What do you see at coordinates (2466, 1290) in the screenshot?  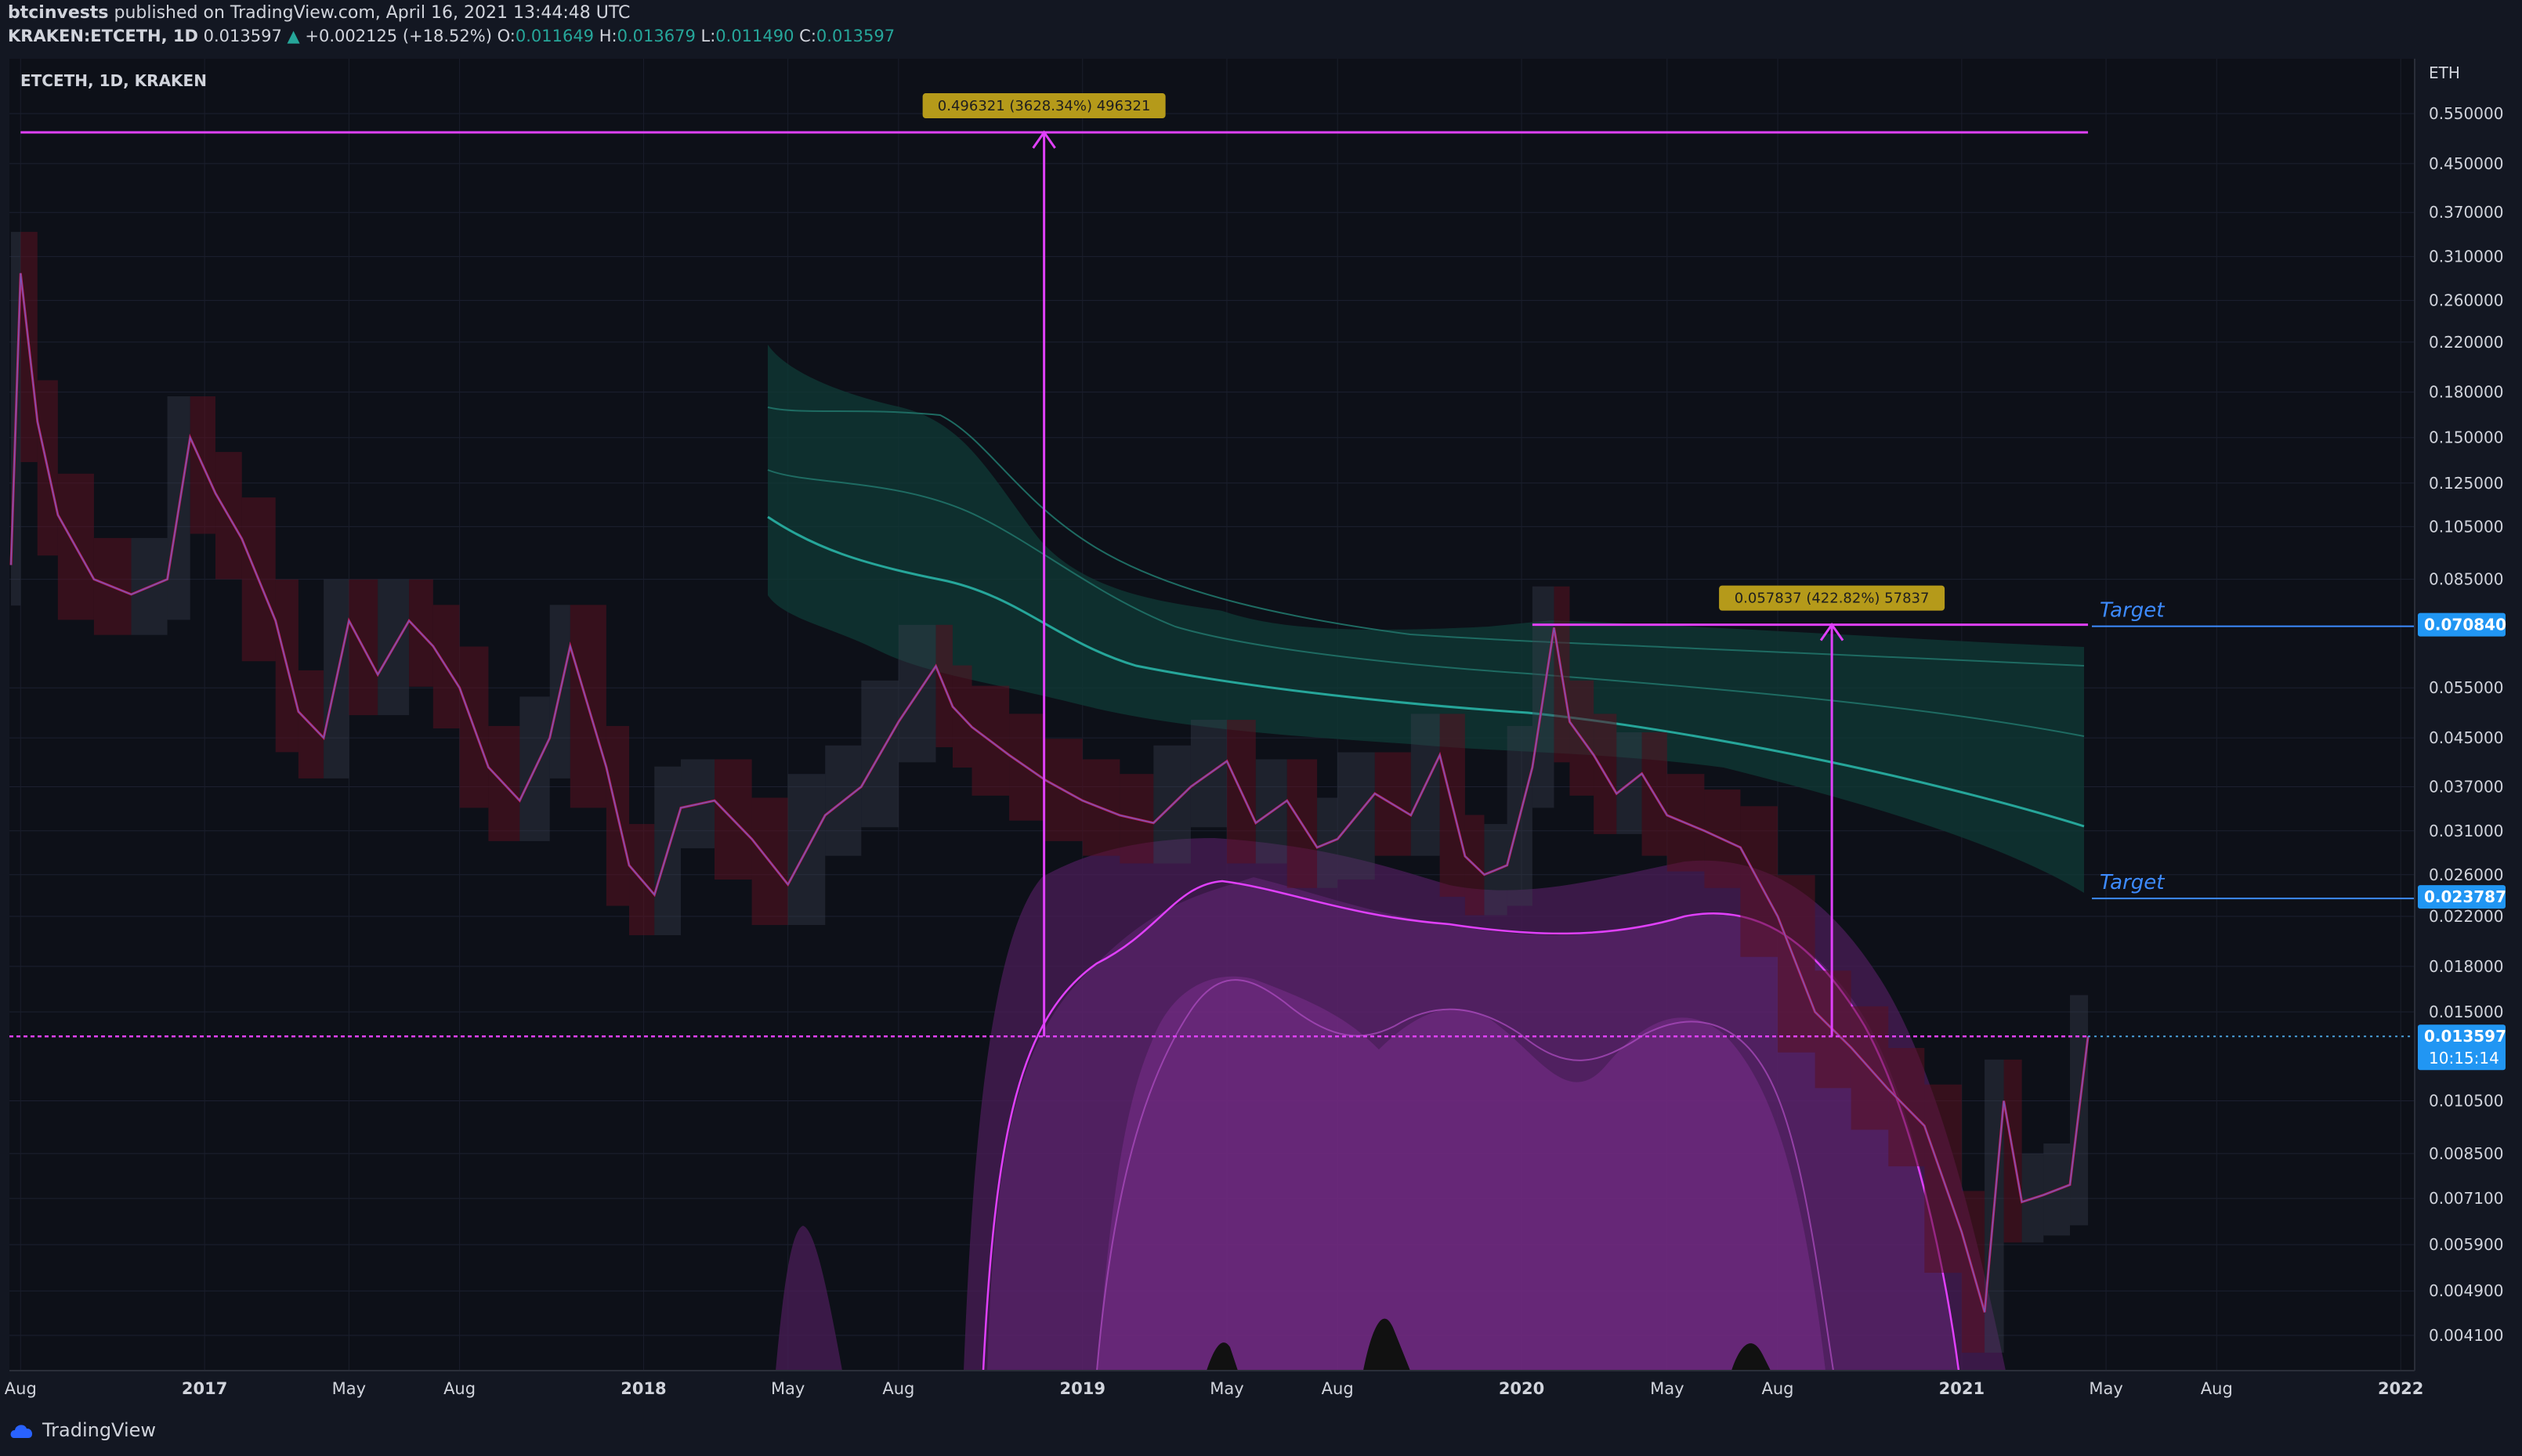 I see `y-tick-label: 0.004900` at bounding box center [2466, 1290].